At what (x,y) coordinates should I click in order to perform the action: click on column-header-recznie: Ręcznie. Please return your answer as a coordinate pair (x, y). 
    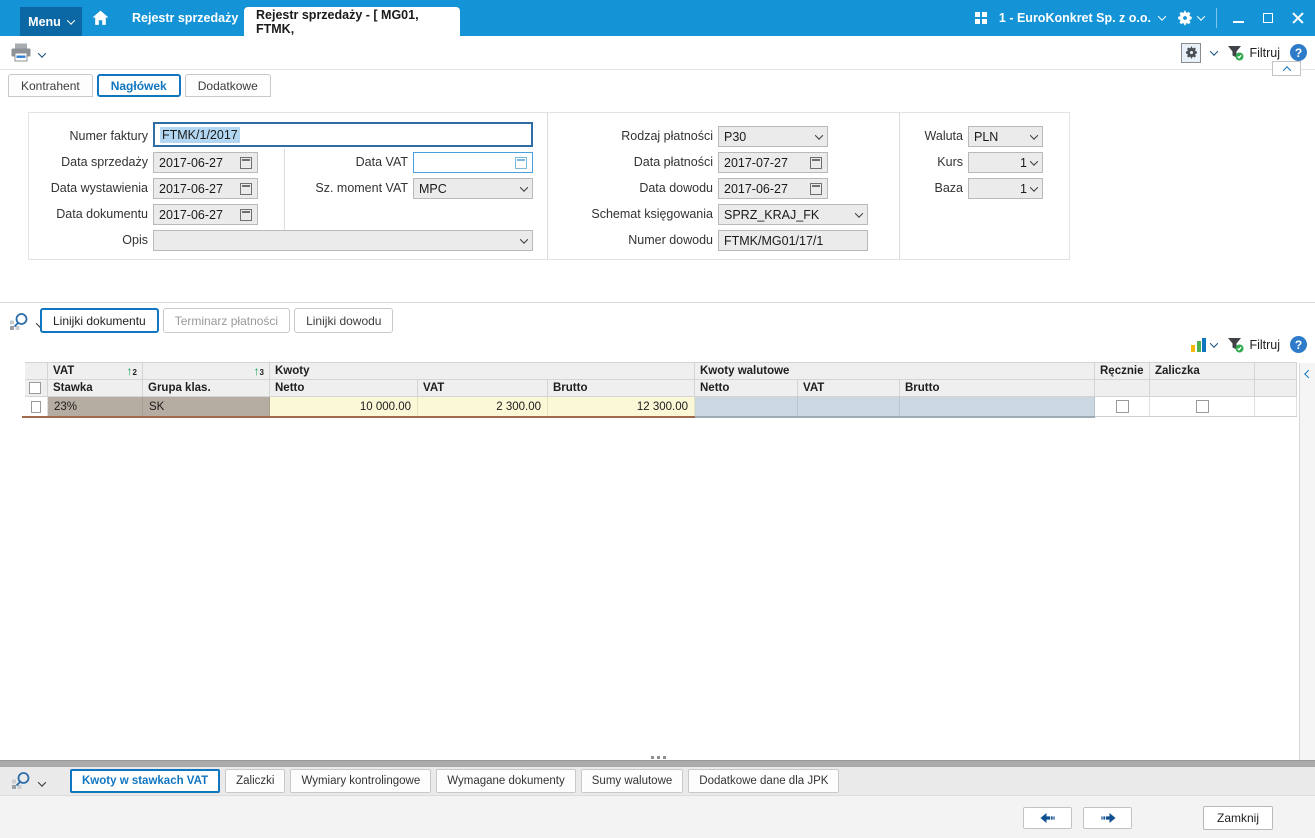
    Looking at the image, I should click on (1122, 371).